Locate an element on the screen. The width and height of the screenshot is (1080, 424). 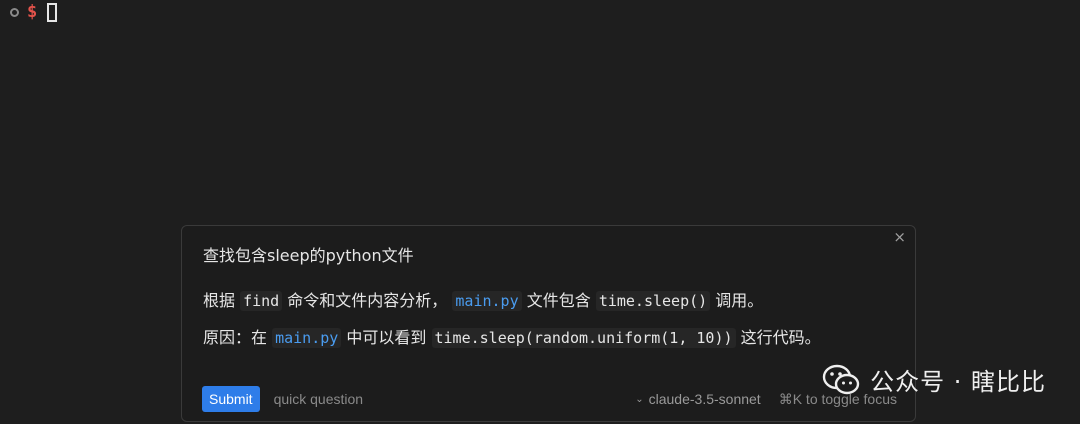
status-circle-icon is located at coordinates (14, 12).